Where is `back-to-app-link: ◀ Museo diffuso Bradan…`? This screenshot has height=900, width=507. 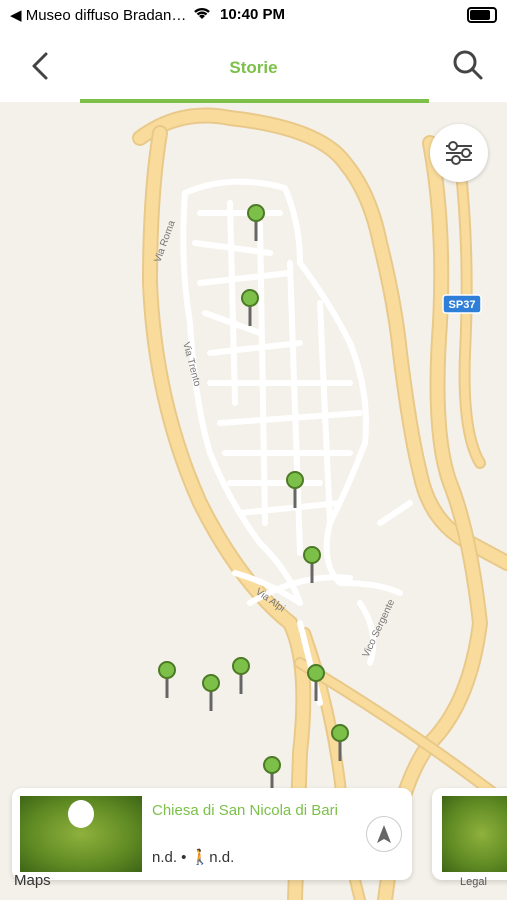
back-to-app-link: ◀ Museo diffuso Bradan… is located at coordinates (98, 15).